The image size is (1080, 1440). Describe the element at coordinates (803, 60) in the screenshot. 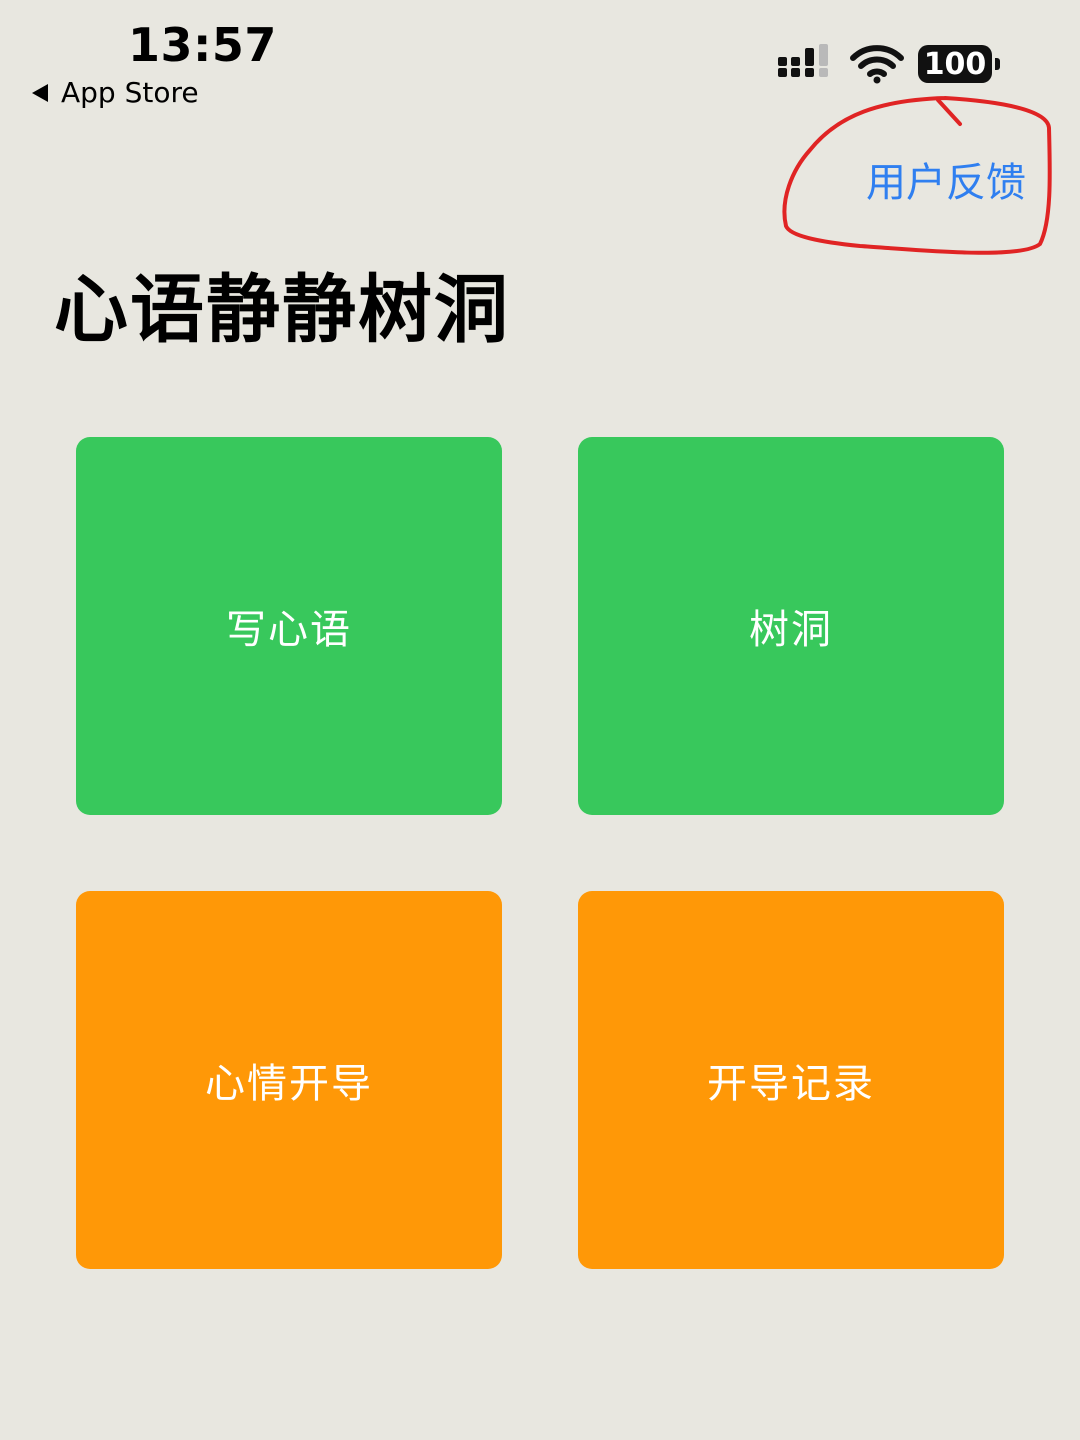

I see `signal-icon` at that location.